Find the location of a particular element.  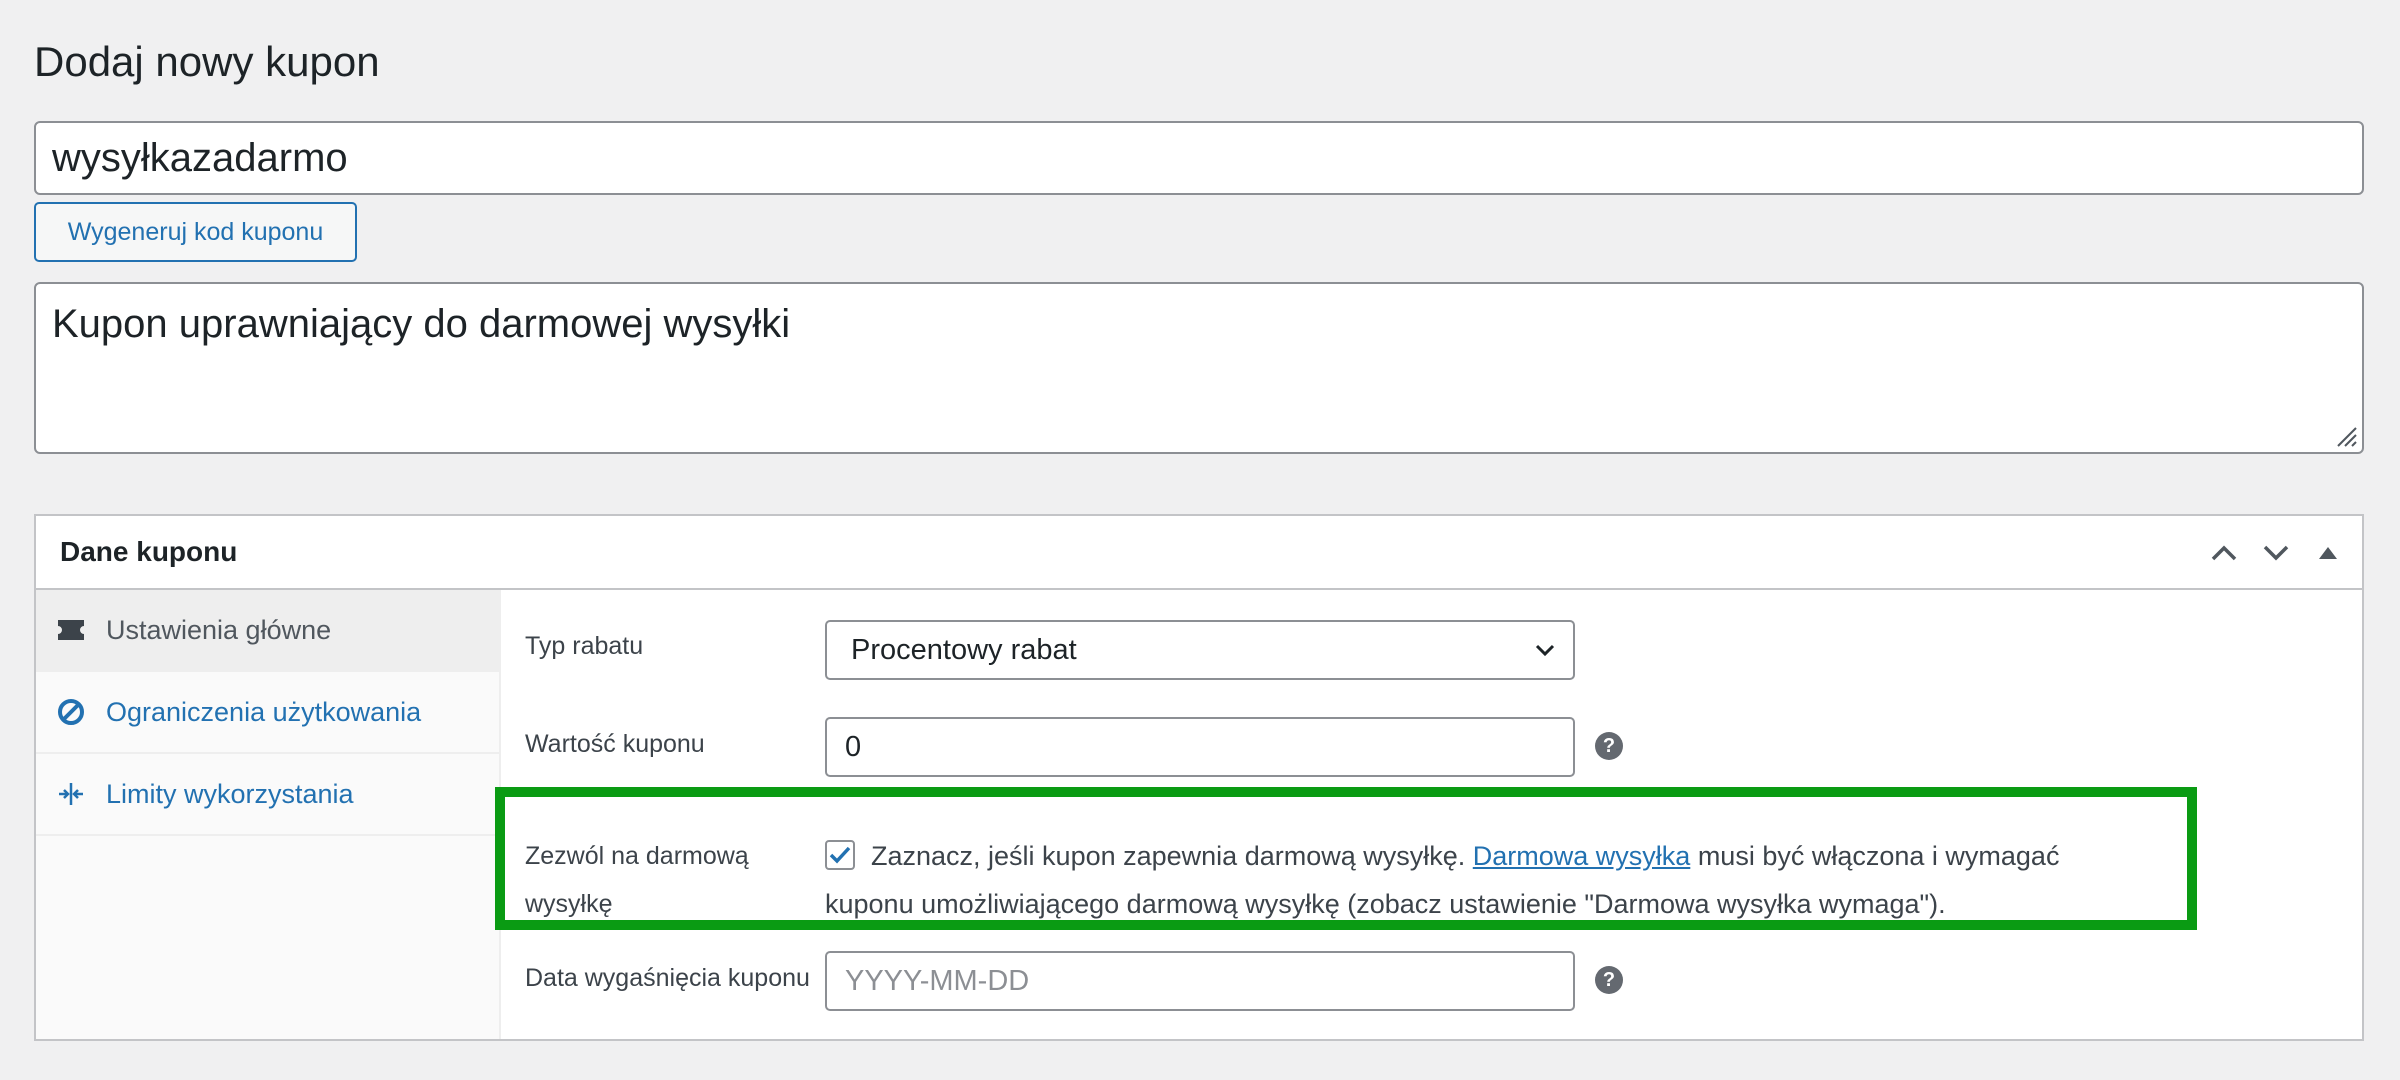

triangle-up-icon is located at coordinates (2328, 553).